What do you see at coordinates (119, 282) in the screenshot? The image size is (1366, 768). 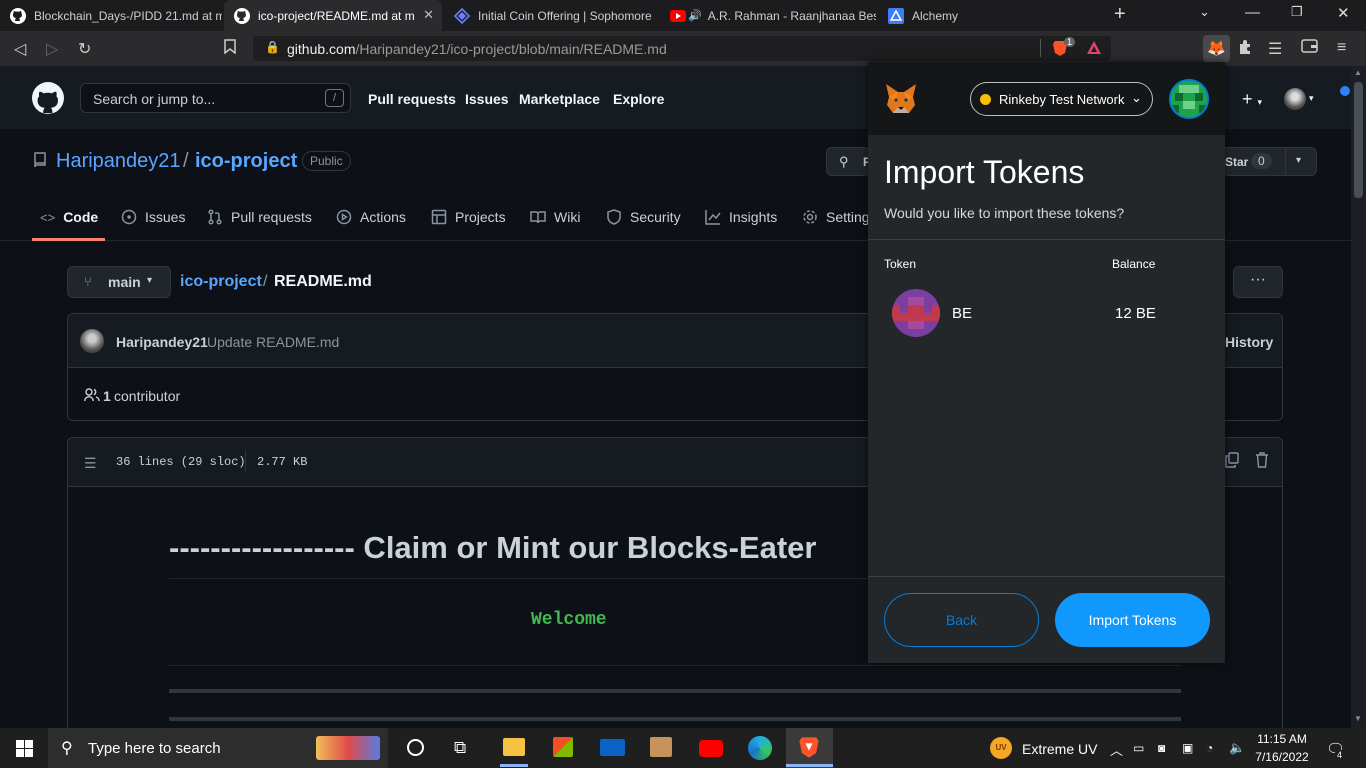 I see `branch-selector: ⑂ main ▾` at bounding box center [119, 282].